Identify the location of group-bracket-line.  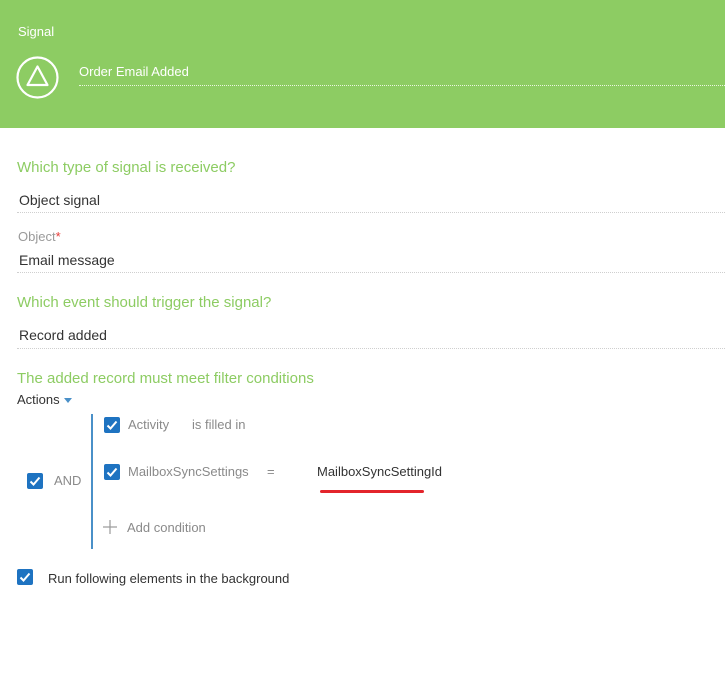
(92, 481).